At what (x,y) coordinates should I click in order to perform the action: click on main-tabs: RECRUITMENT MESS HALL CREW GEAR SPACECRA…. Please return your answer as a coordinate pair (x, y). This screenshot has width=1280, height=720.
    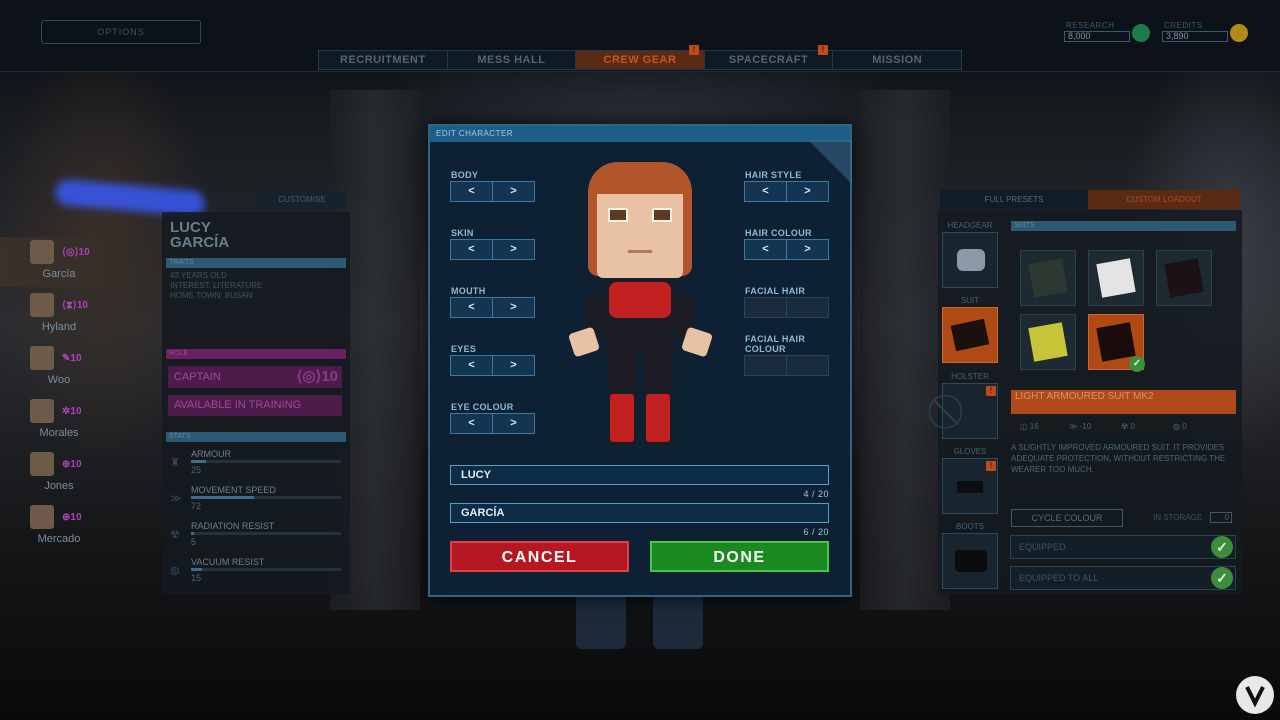
    Looking at the image, I should click on (640, 60).